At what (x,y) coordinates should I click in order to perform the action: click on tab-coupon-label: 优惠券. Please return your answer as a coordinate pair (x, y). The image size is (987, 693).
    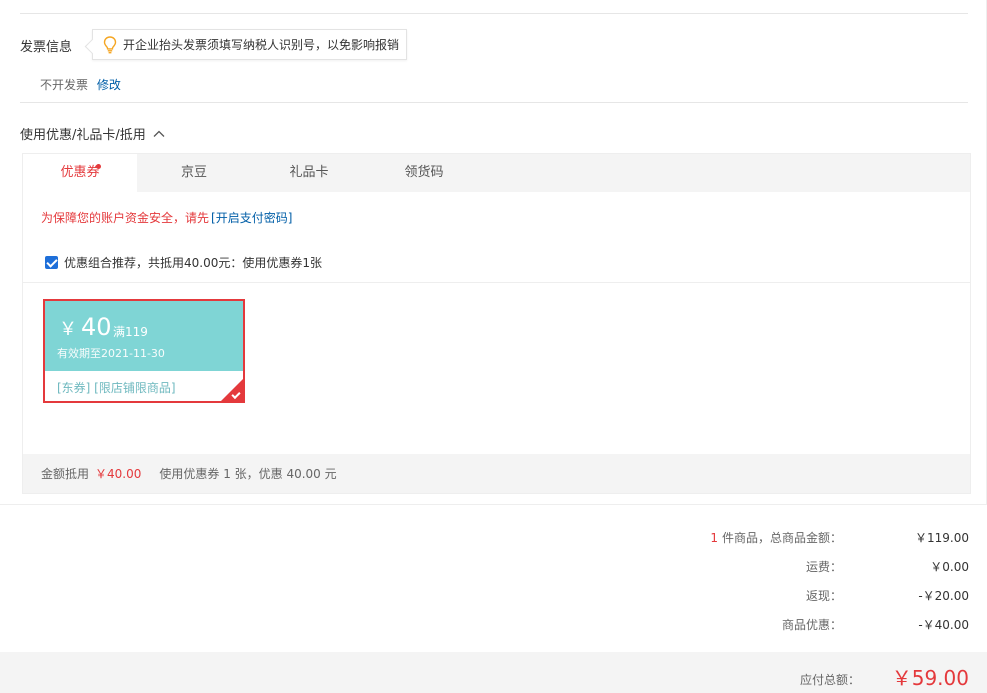
    Looking at the image, I should click on (80, 172).